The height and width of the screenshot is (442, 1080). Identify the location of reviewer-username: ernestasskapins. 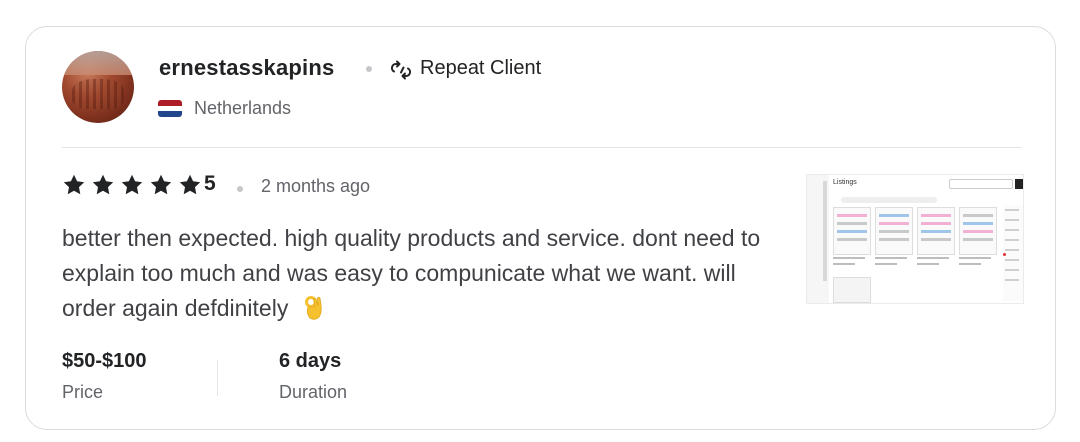
(246, 68).